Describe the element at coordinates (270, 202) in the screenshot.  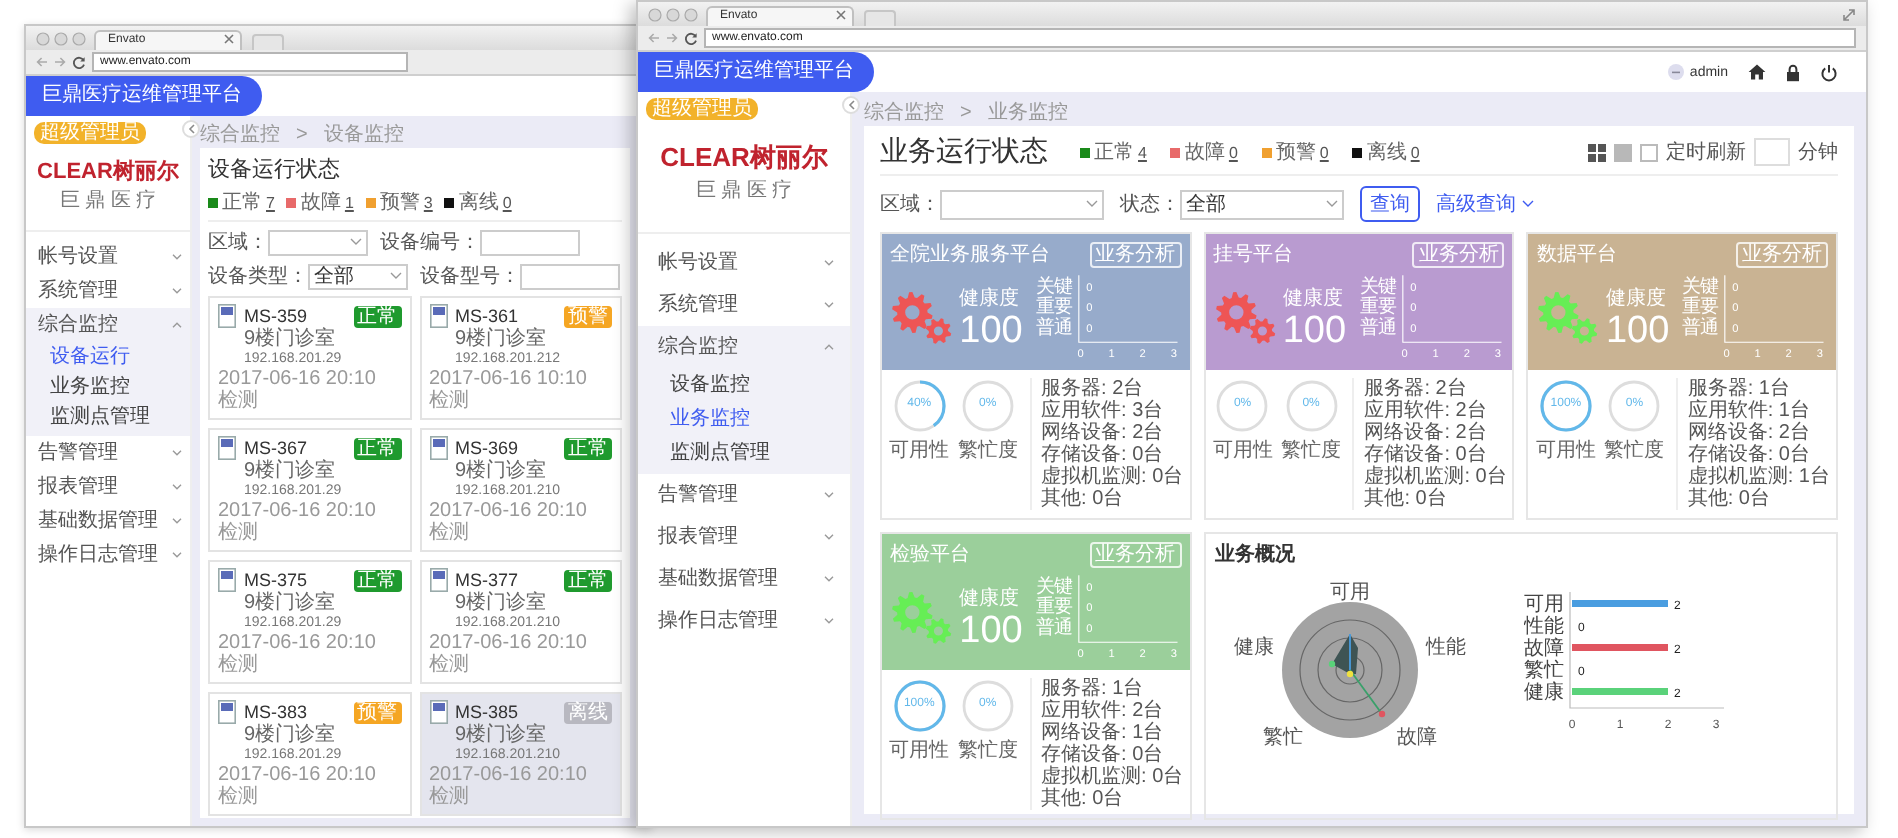
I see `legend-count-link: 7` at that location.